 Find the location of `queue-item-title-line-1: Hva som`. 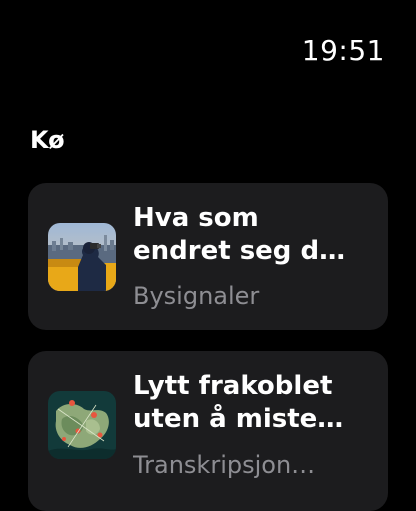

queue-item-title-line-1: Hva som is located at coordinates (196, 218).